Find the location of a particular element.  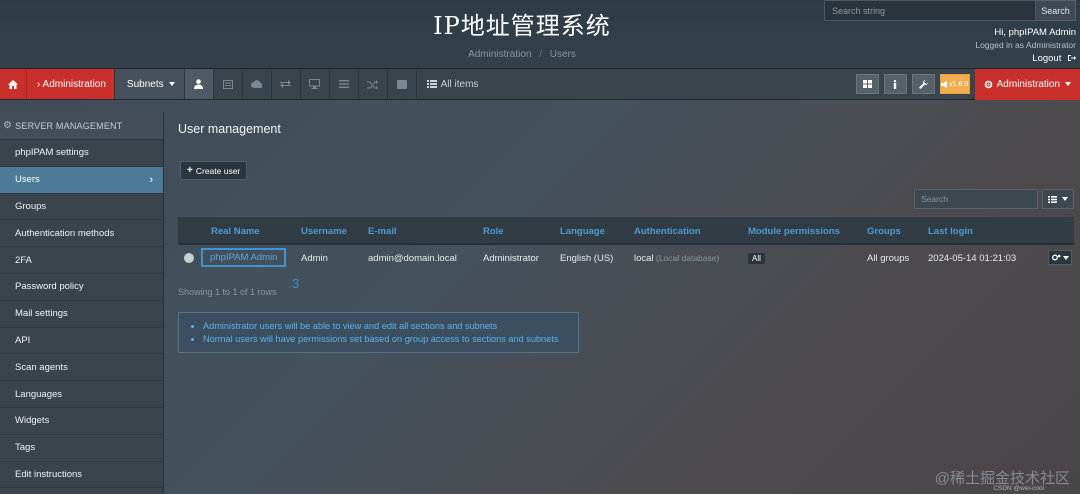

real-name-link: phpIPAM Admin is located at coordinates (244, 257).